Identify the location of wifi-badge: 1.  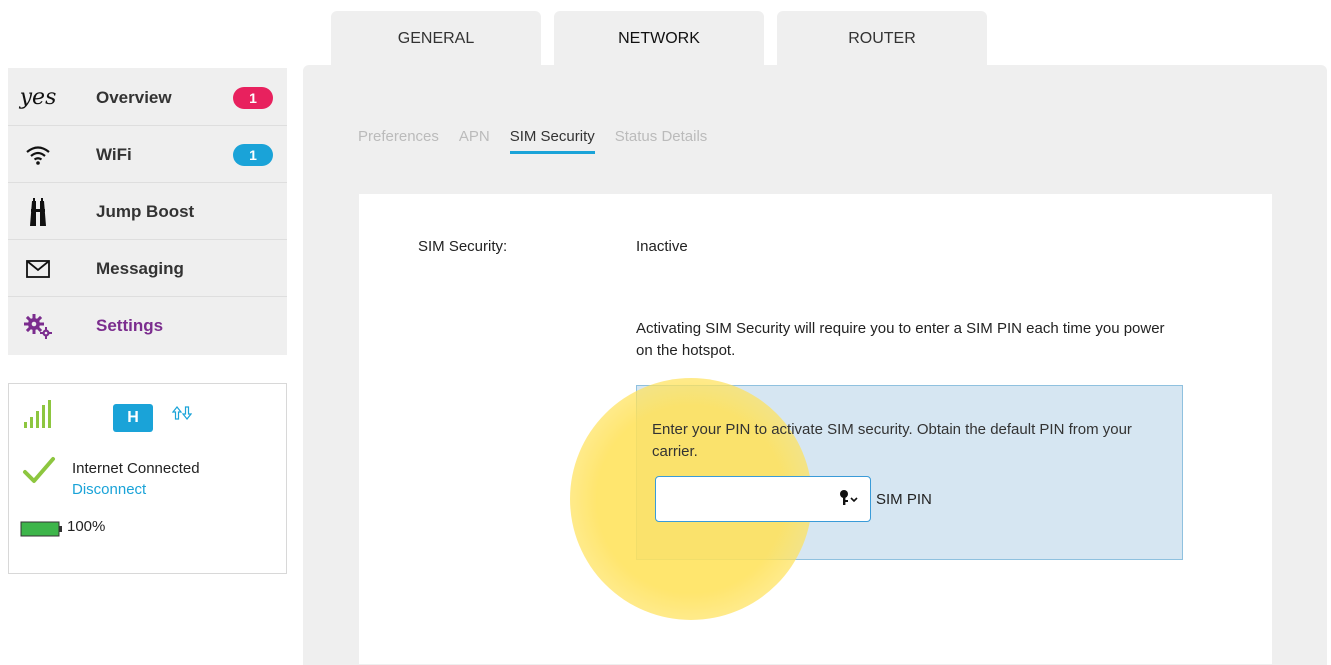
(253, 154).